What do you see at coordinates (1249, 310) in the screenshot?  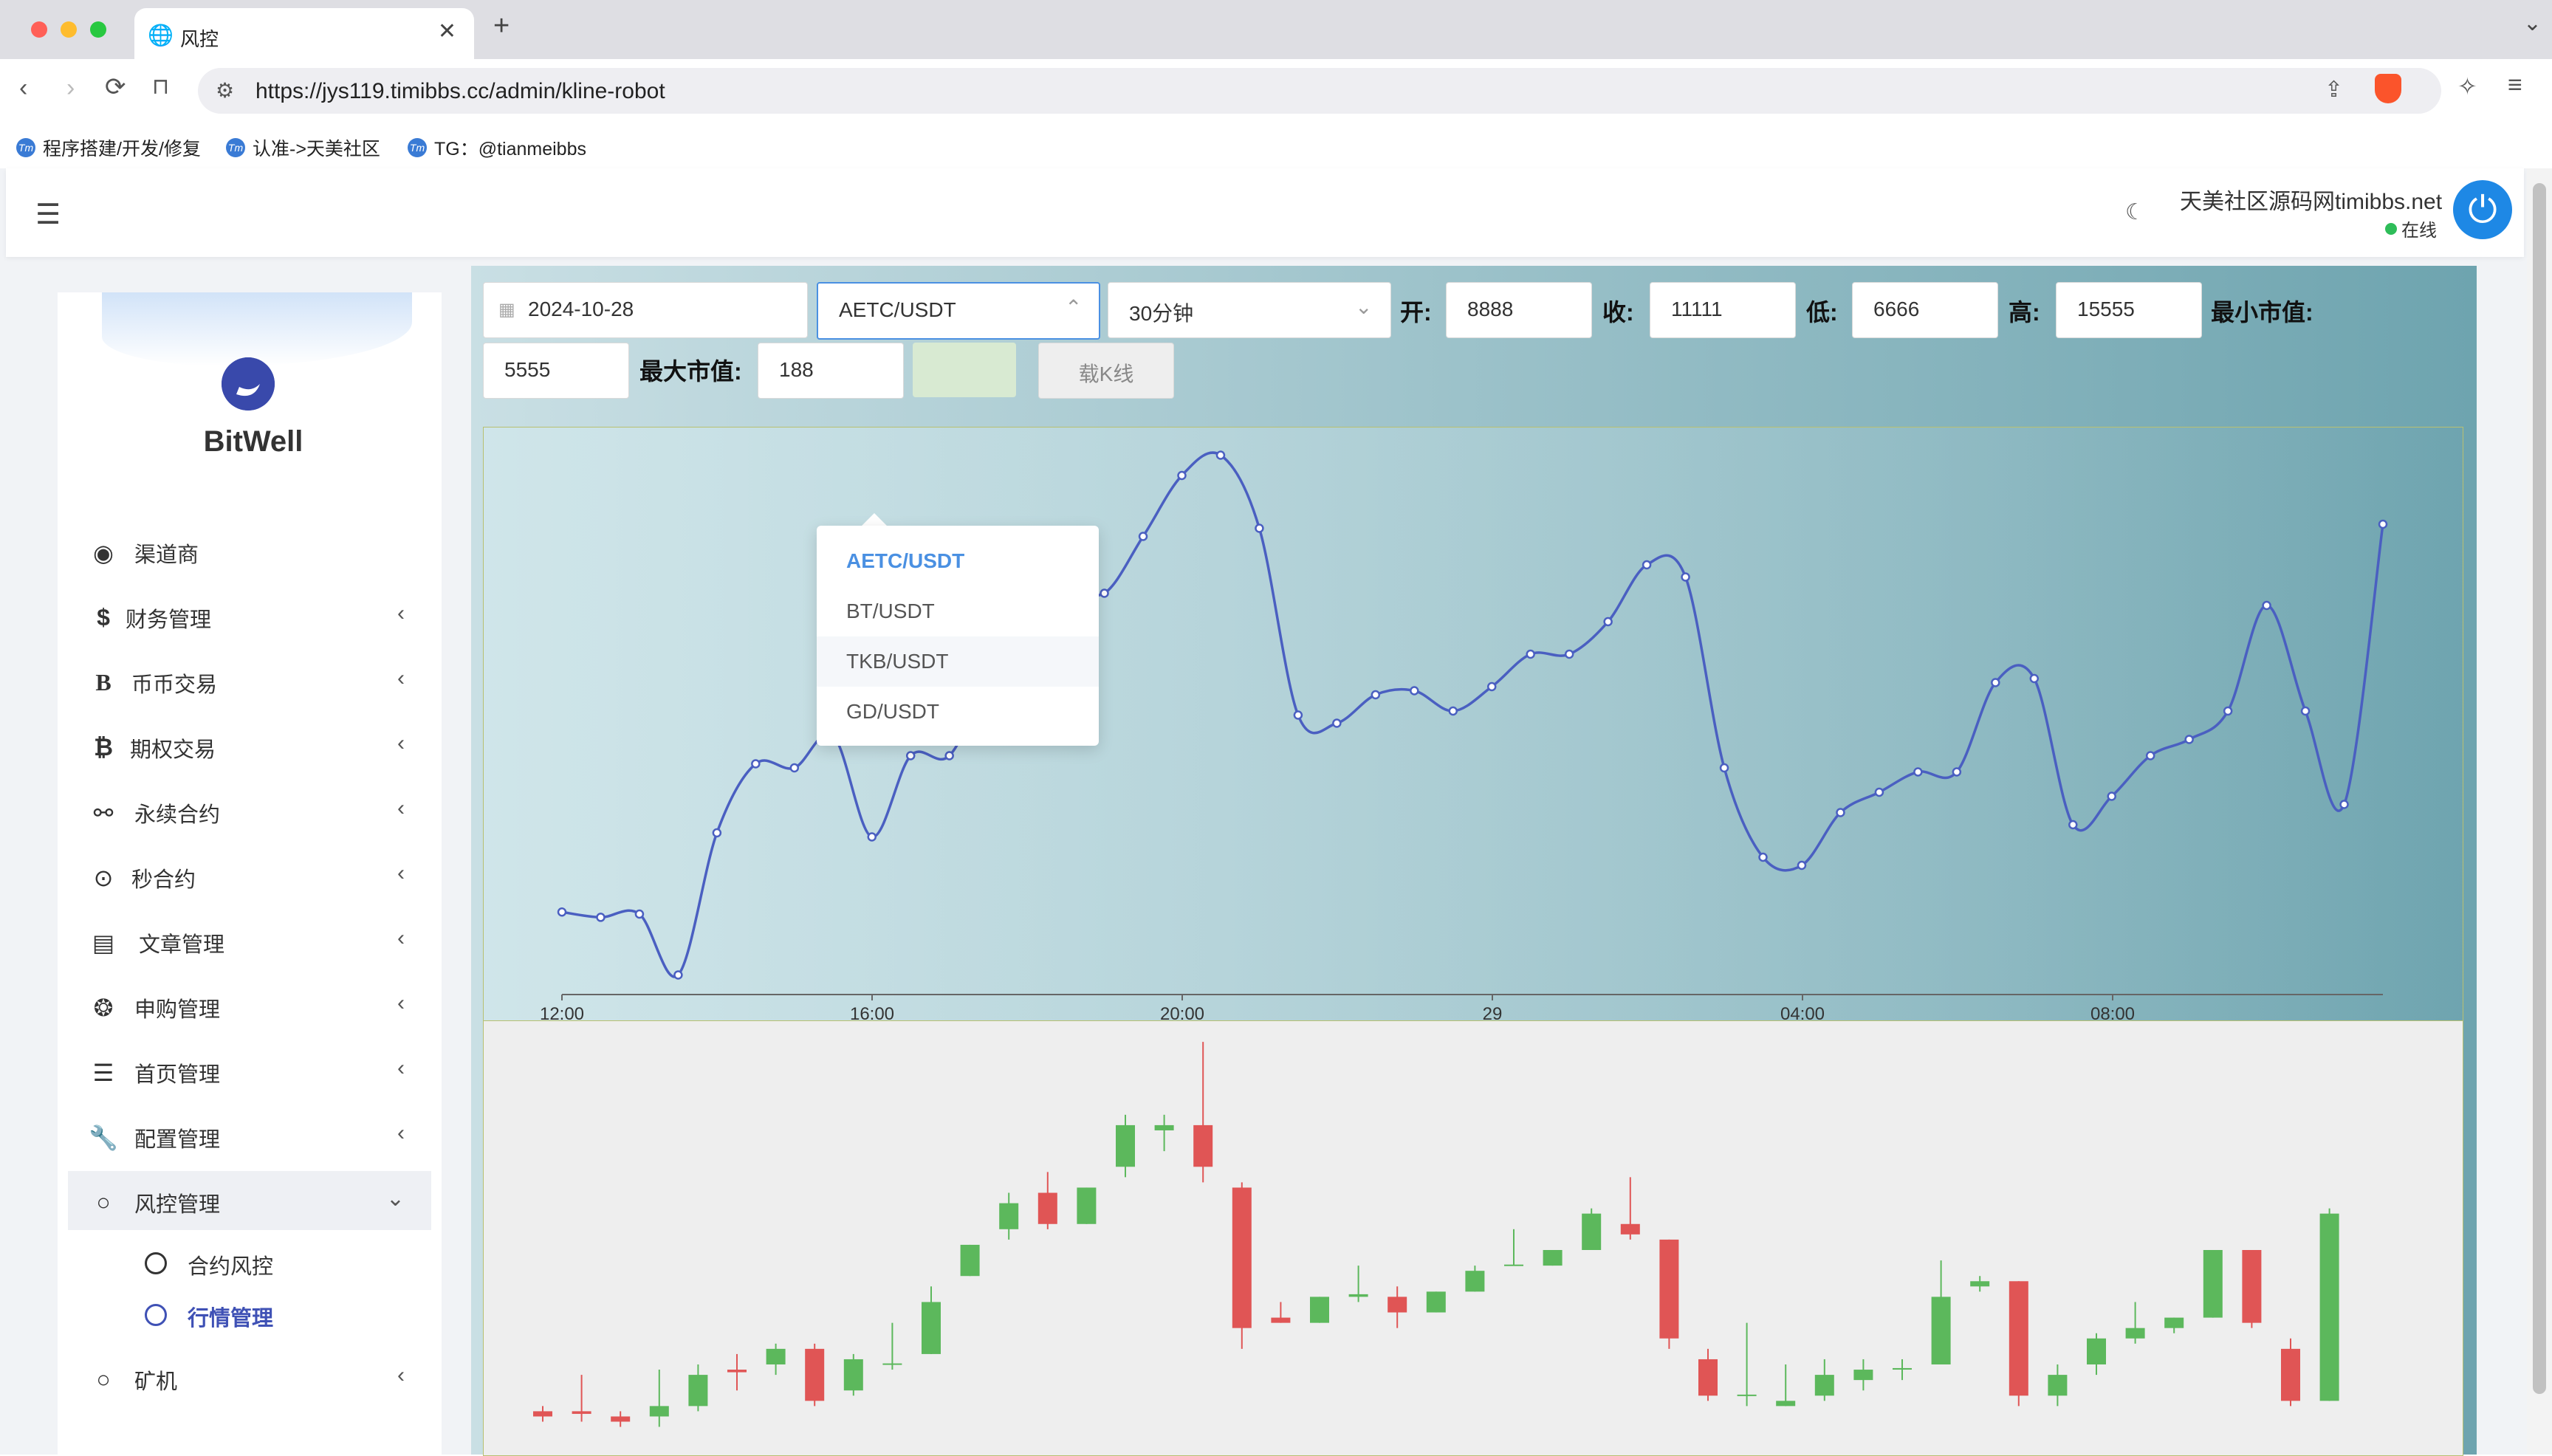 I see `interval-select: 30分钟 ⌄` at bounding box center [1249, 310].